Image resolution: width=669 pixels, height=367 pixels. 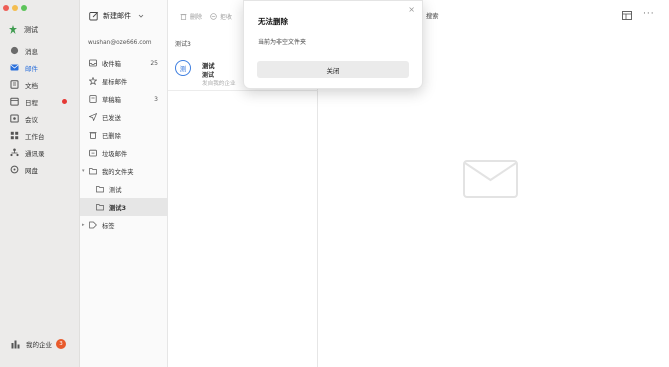 What do you see at coordinates (31, 119) in the screenshot?
I see `nav-item-label: 会议` at bounding box center [31, 119].